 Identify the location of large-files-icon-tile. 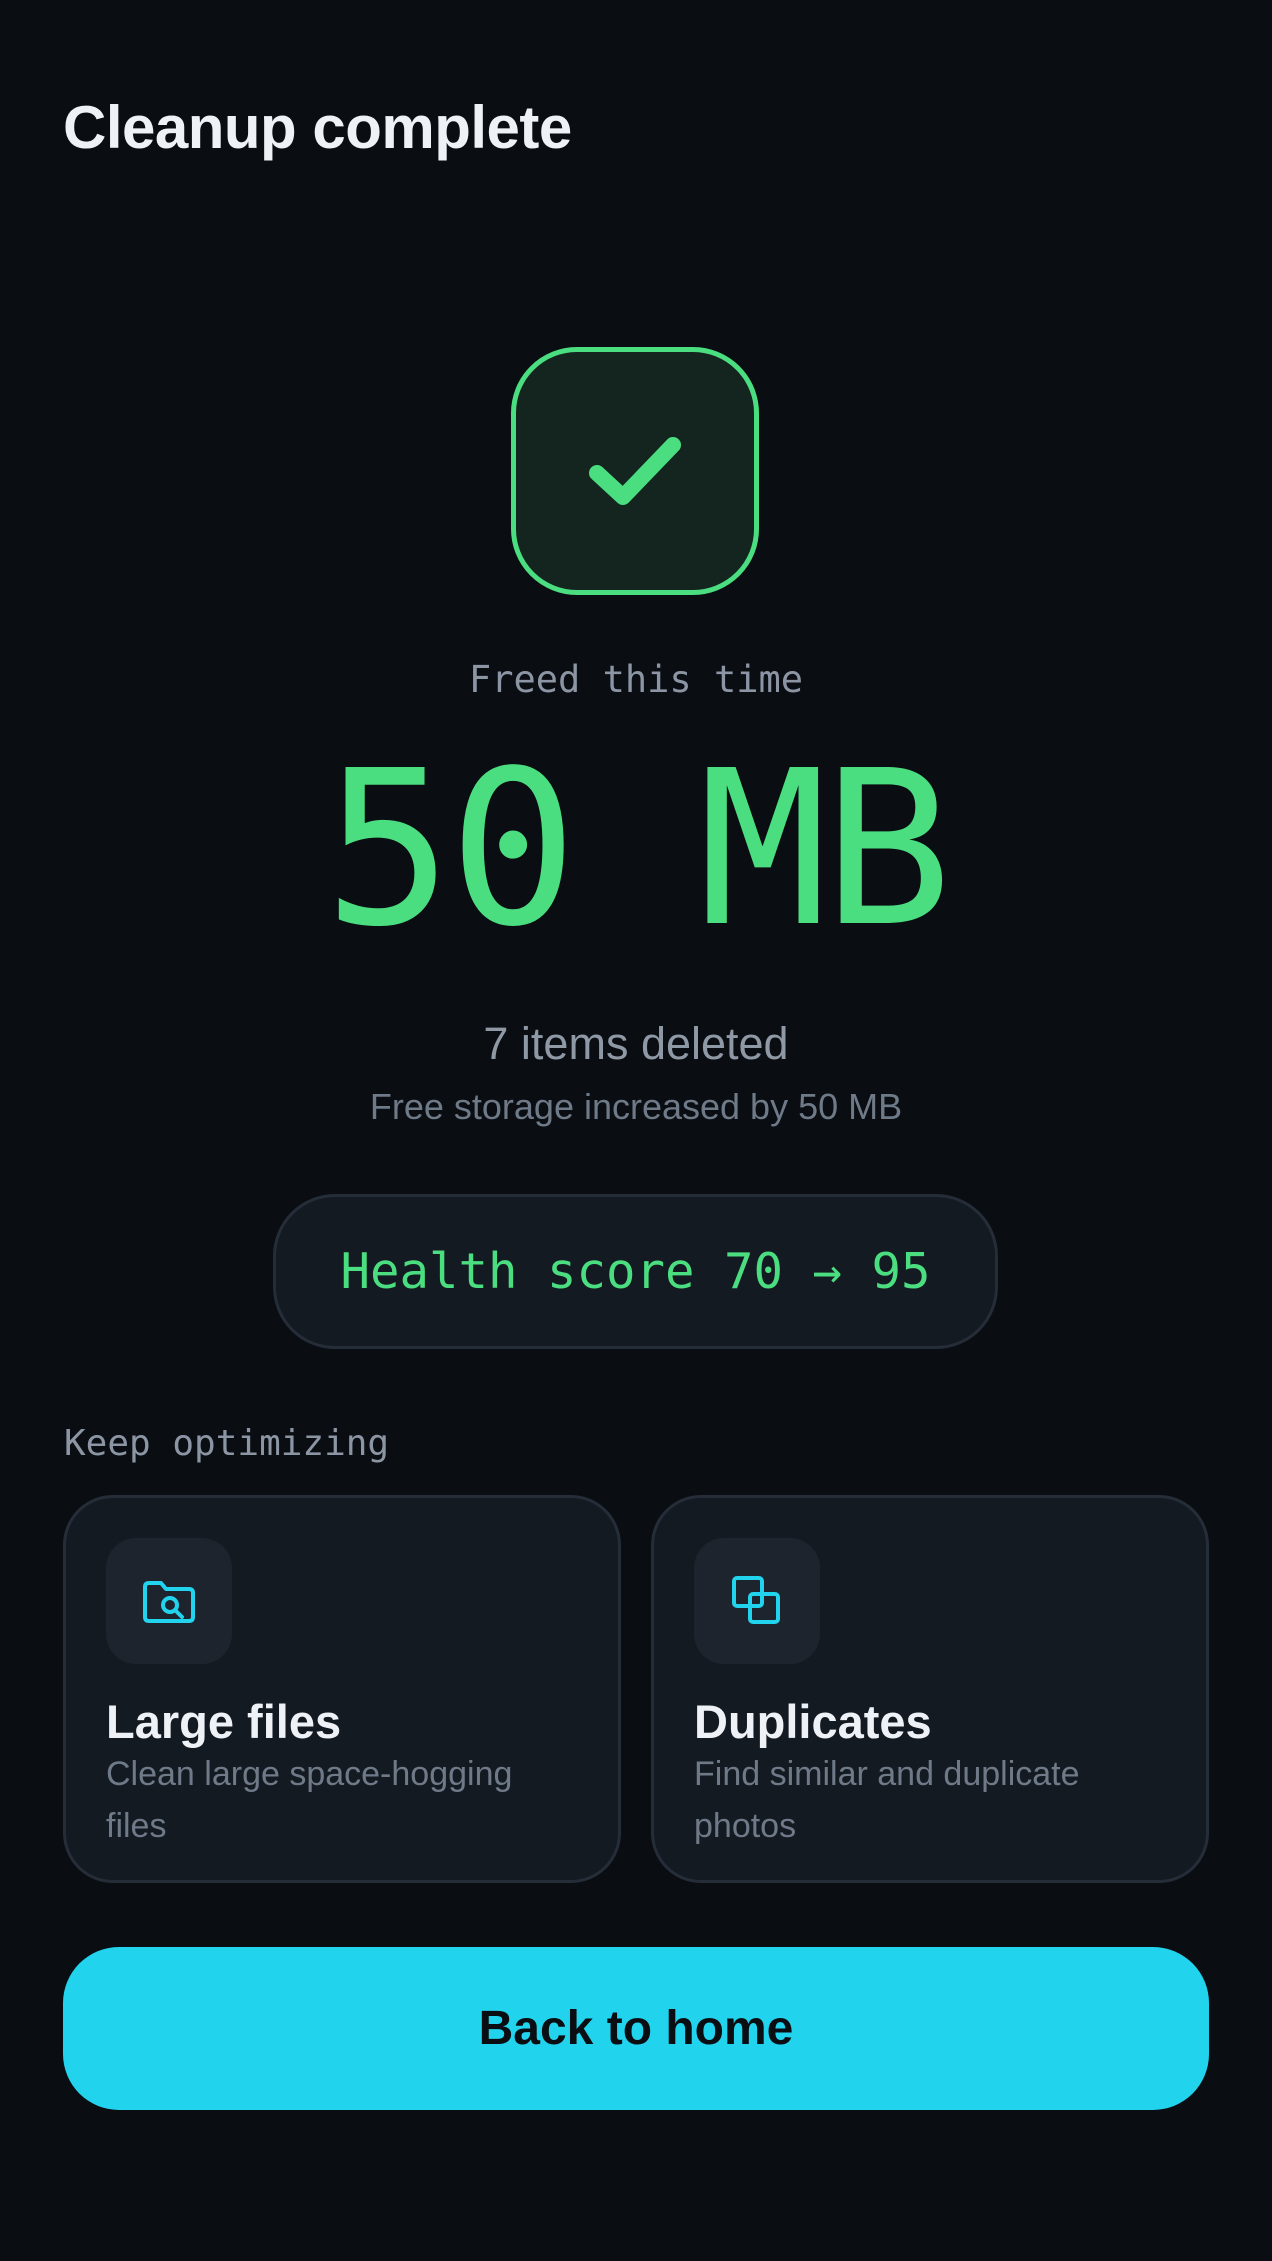
(169, 1601).